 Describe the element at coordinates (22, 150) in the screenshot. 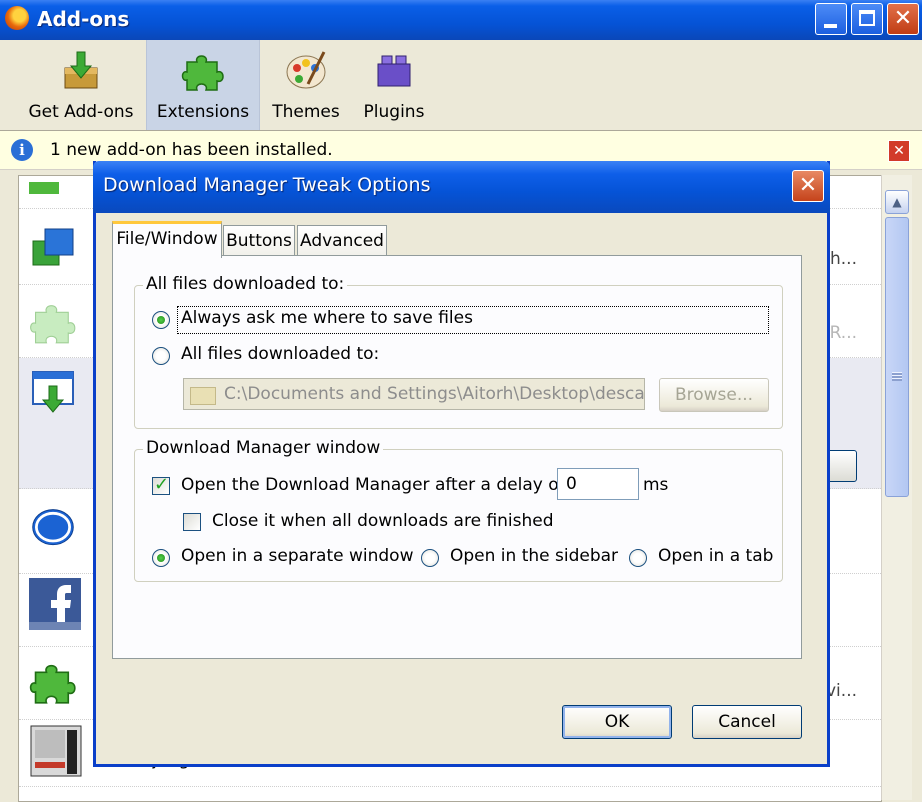

I see `info-icon: i` at that location.